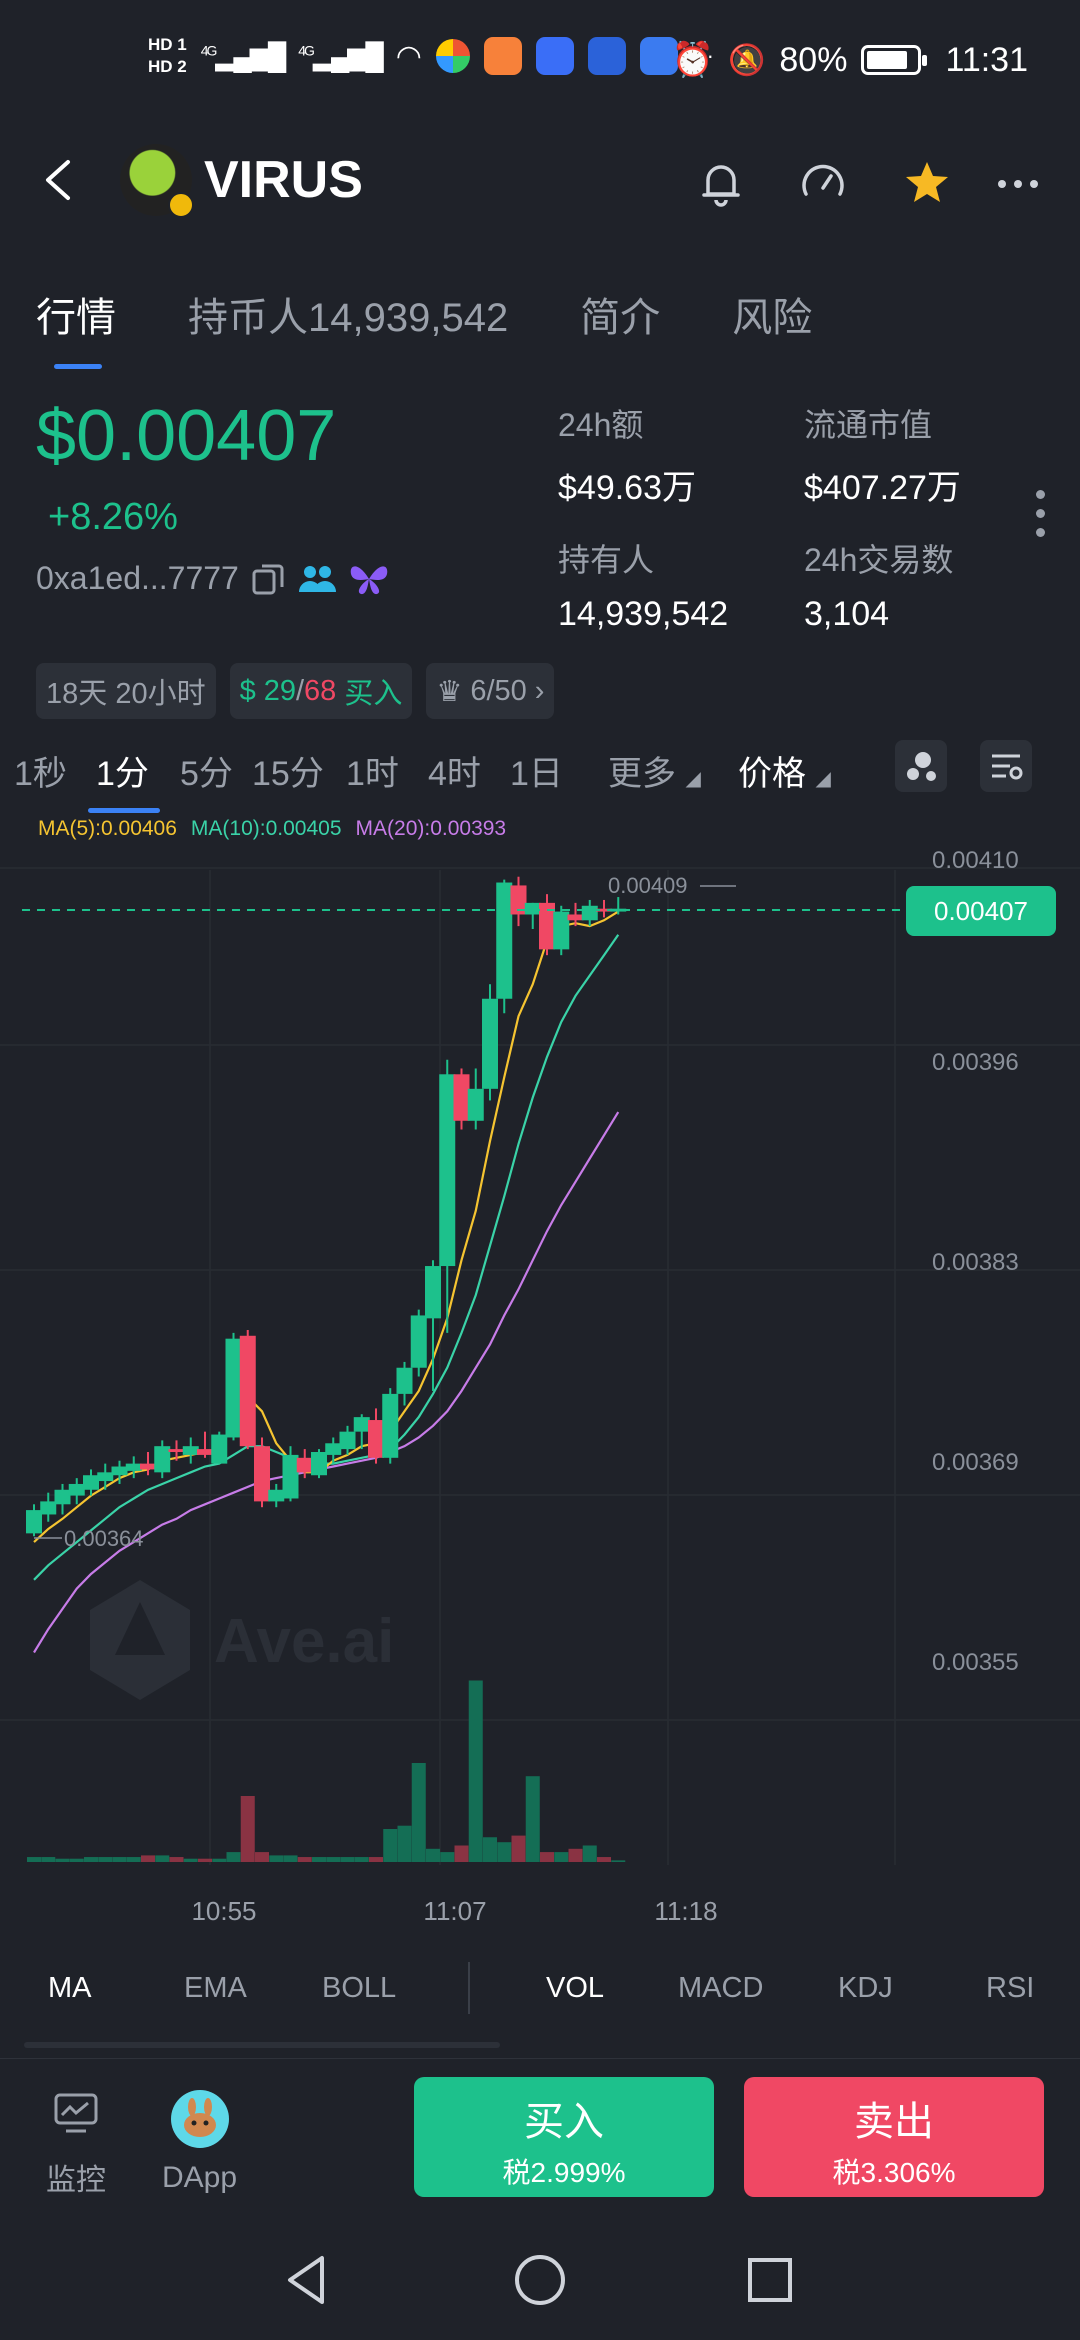  What do you see at coordinates (40, 770) in the screenshot?
I see `interval-1s: 1秒` at bounding box center [40, 770].